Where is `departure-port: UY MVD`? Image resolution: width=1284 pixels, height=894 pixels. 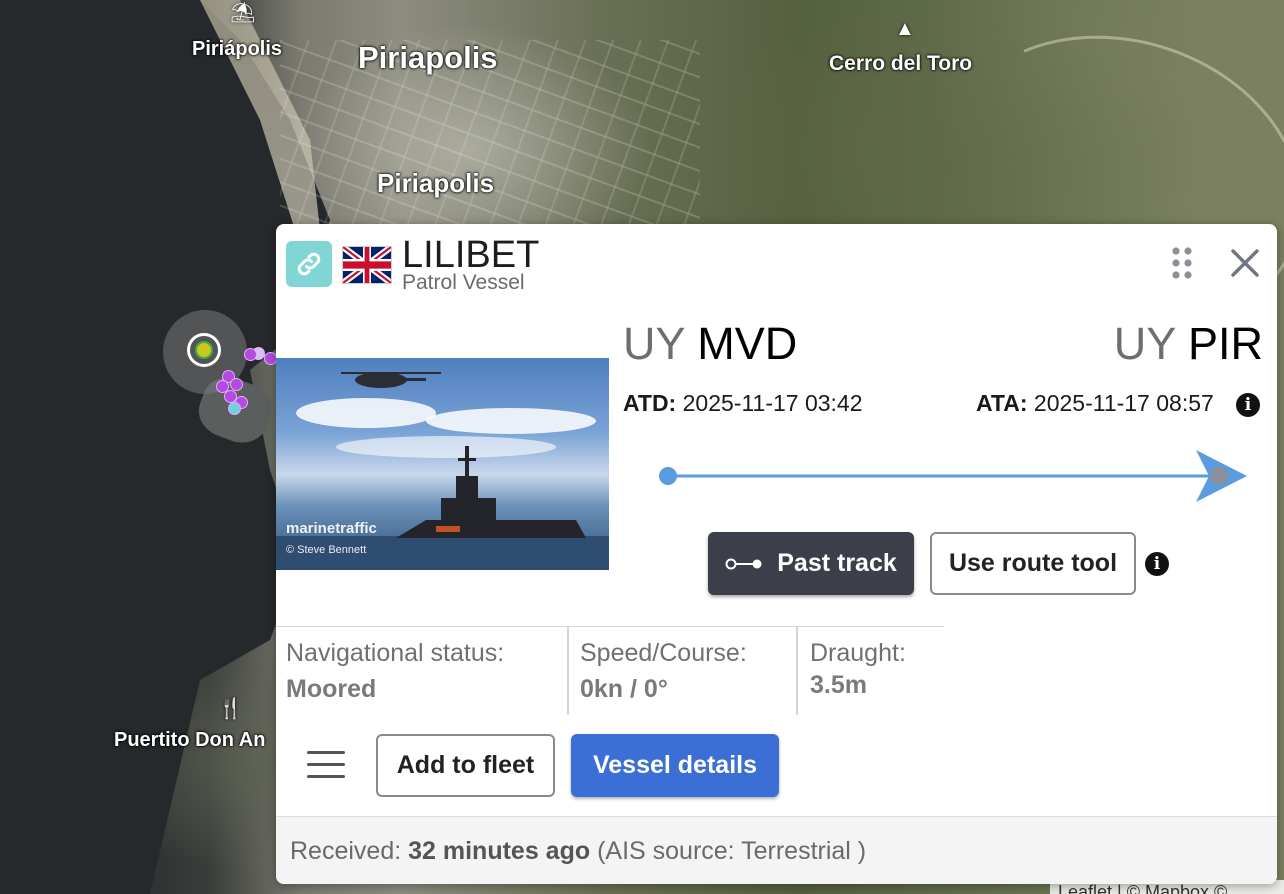 departure-port: UY MVD is located at coordinates (710, 344).